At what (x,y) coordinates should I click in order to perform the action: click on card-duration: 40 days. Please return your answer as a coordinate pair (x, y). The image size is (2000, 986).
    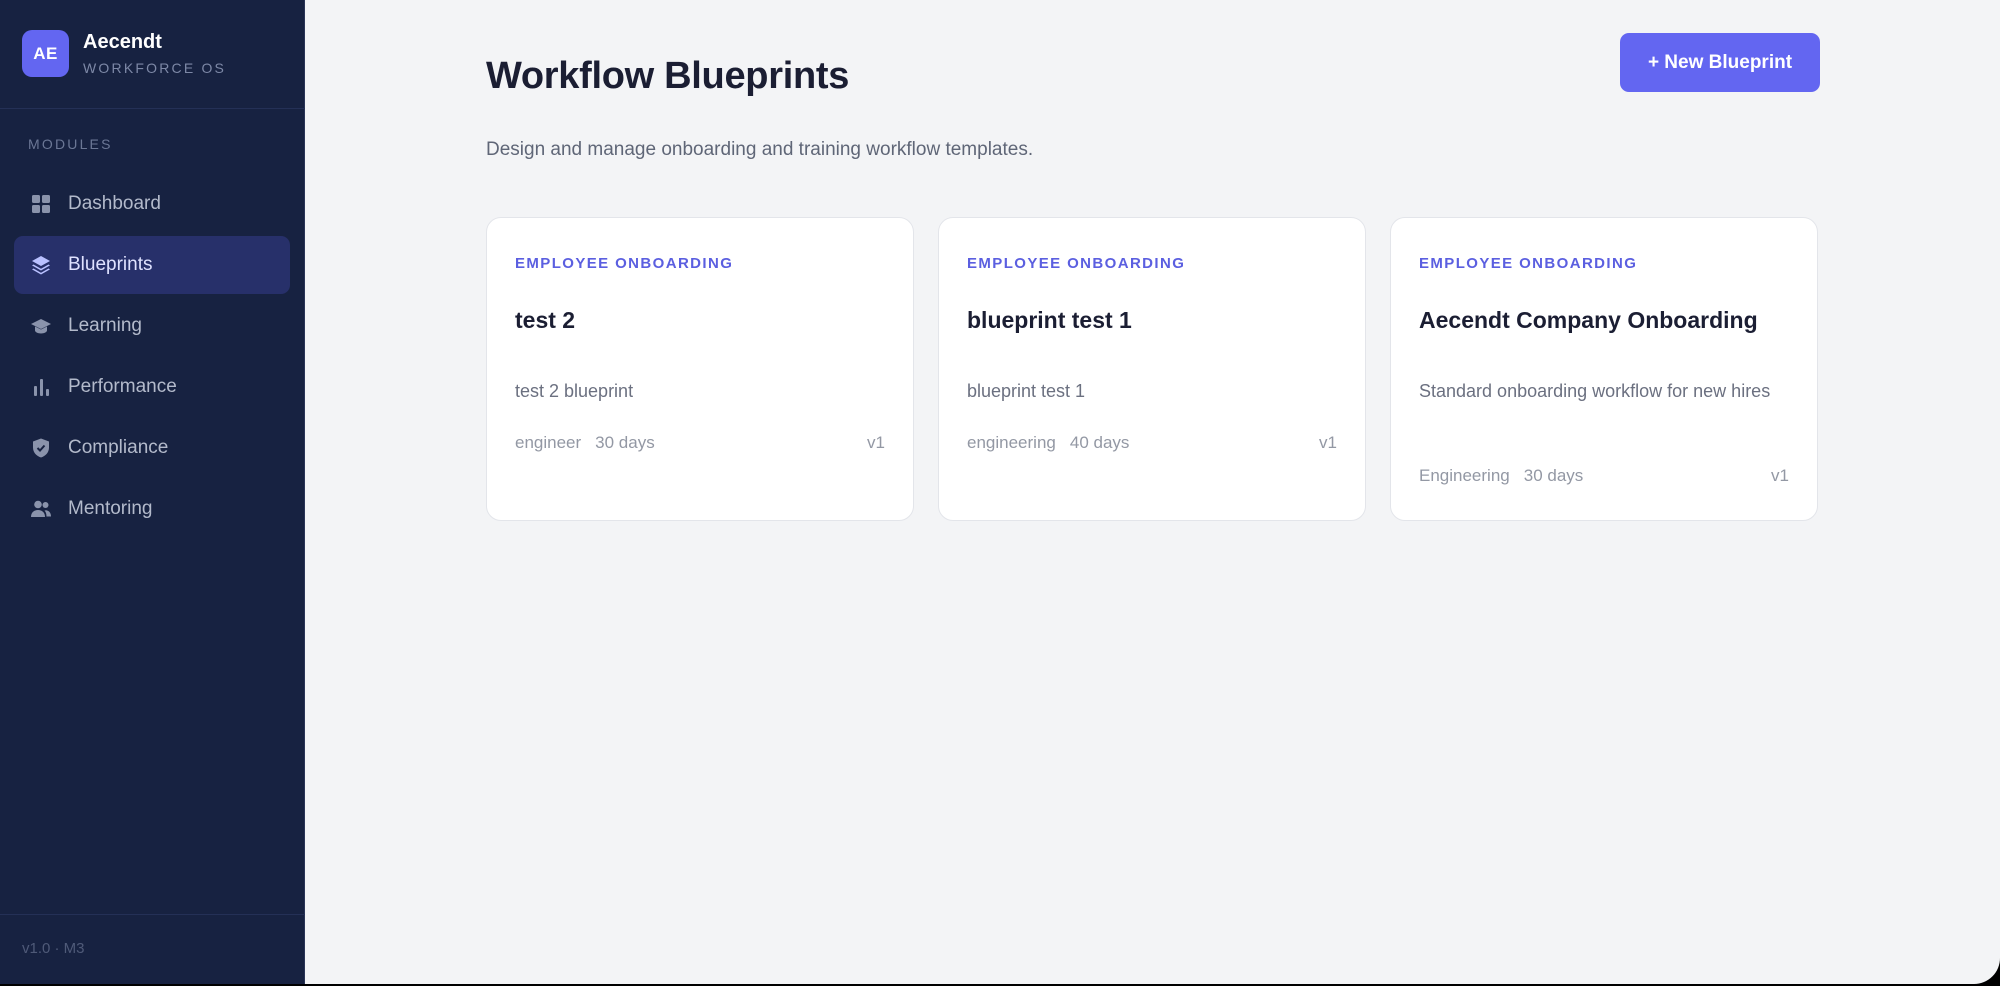
    Looking at the image, I should click on (1099, 442).